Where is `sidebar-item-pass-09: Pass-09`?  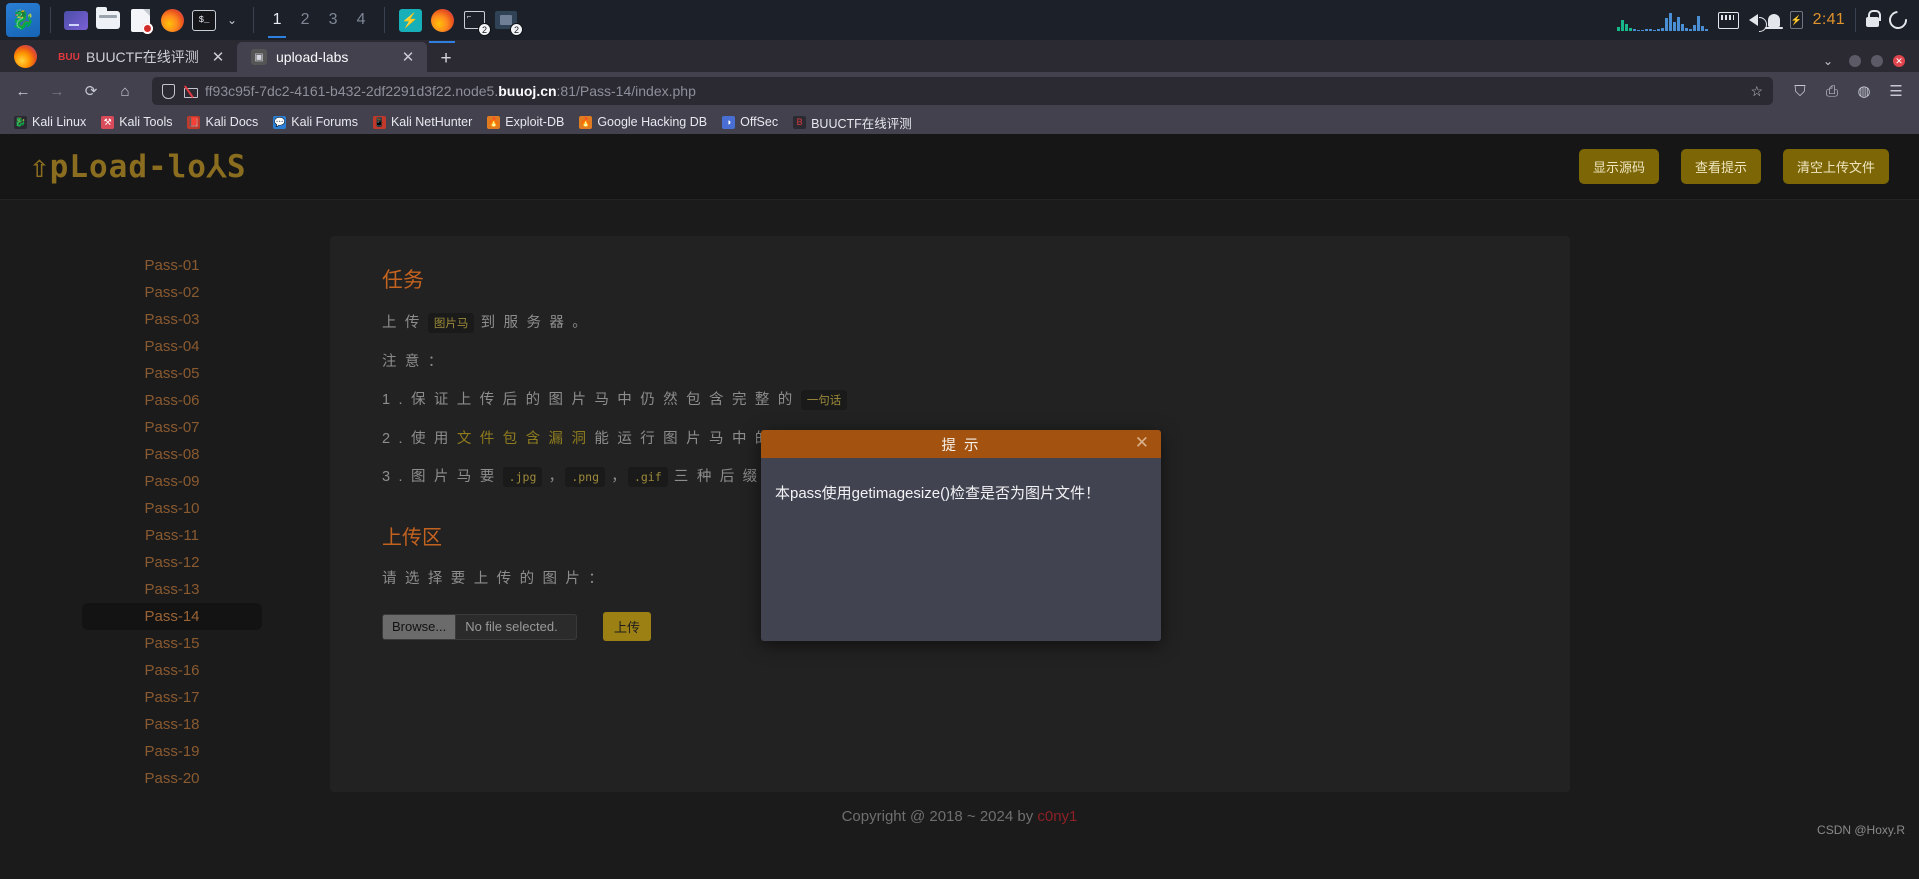
sidebar-item-pass-09: Pass-09 is located at coordinates (172, 481).